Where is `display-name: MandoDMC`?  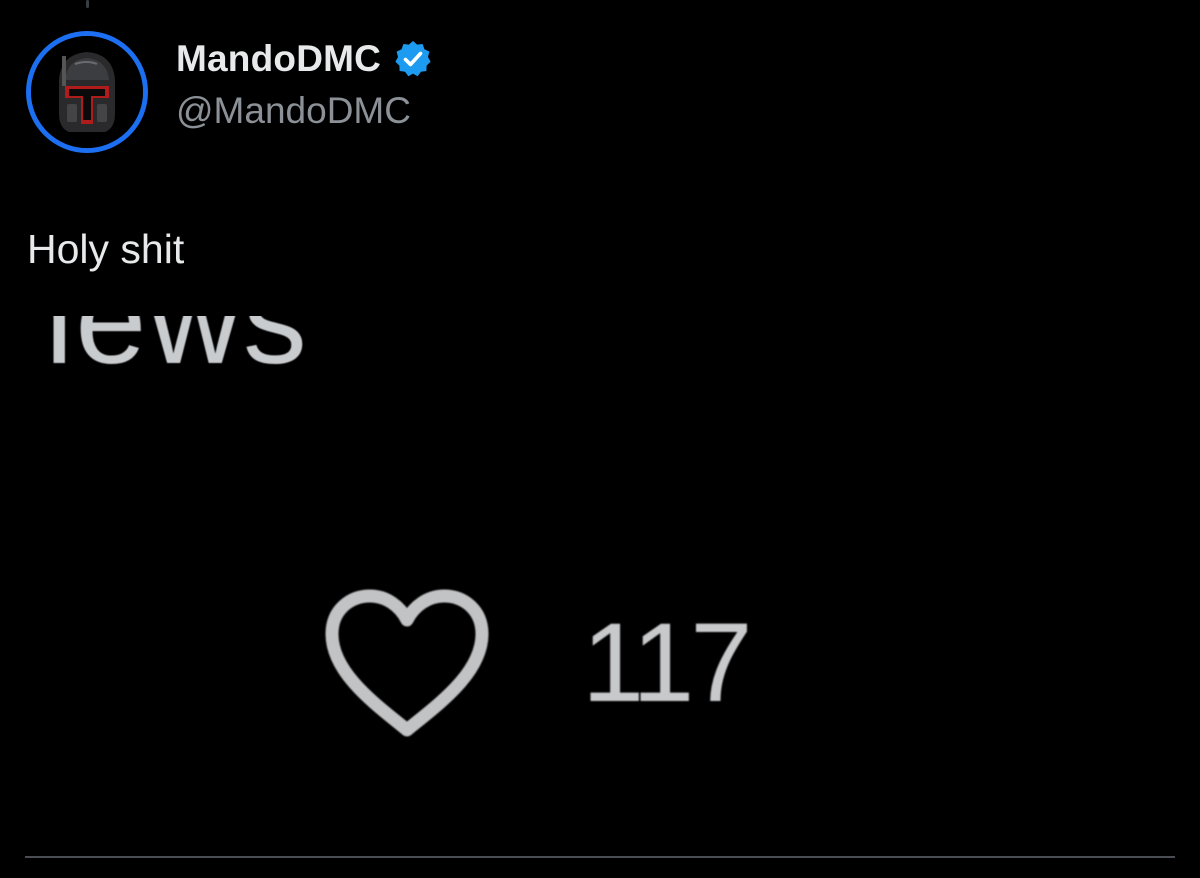
display-name: MandoDMC is located at coordinates (278, 59).